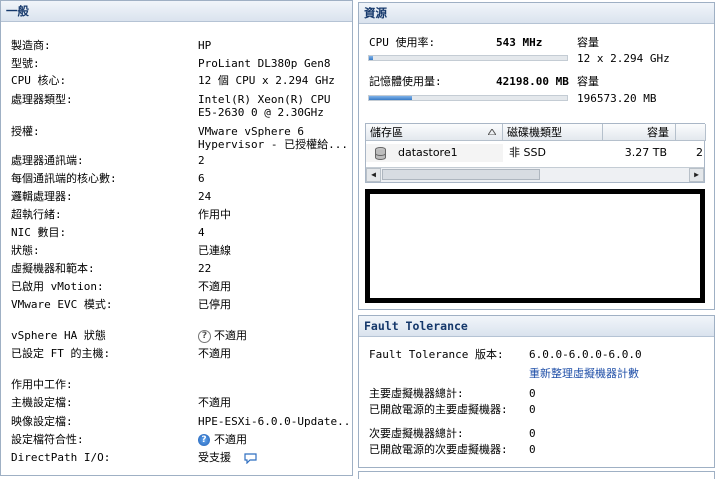 This screenshot has width=717, height=479. Describe the element at coordinates (535, 246) in the screenshot. I see `blank-frame` at that location.